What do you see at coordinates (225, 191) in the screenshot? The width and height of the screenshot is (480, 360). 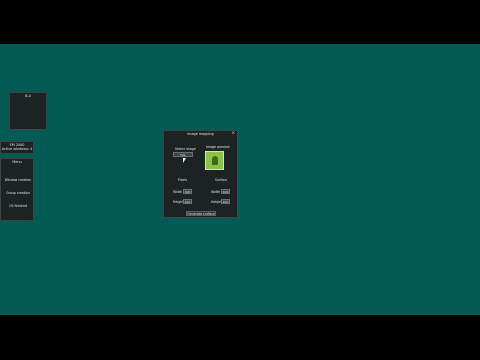 I see `surface-width-input: 100` at bounding box center [225, 191].